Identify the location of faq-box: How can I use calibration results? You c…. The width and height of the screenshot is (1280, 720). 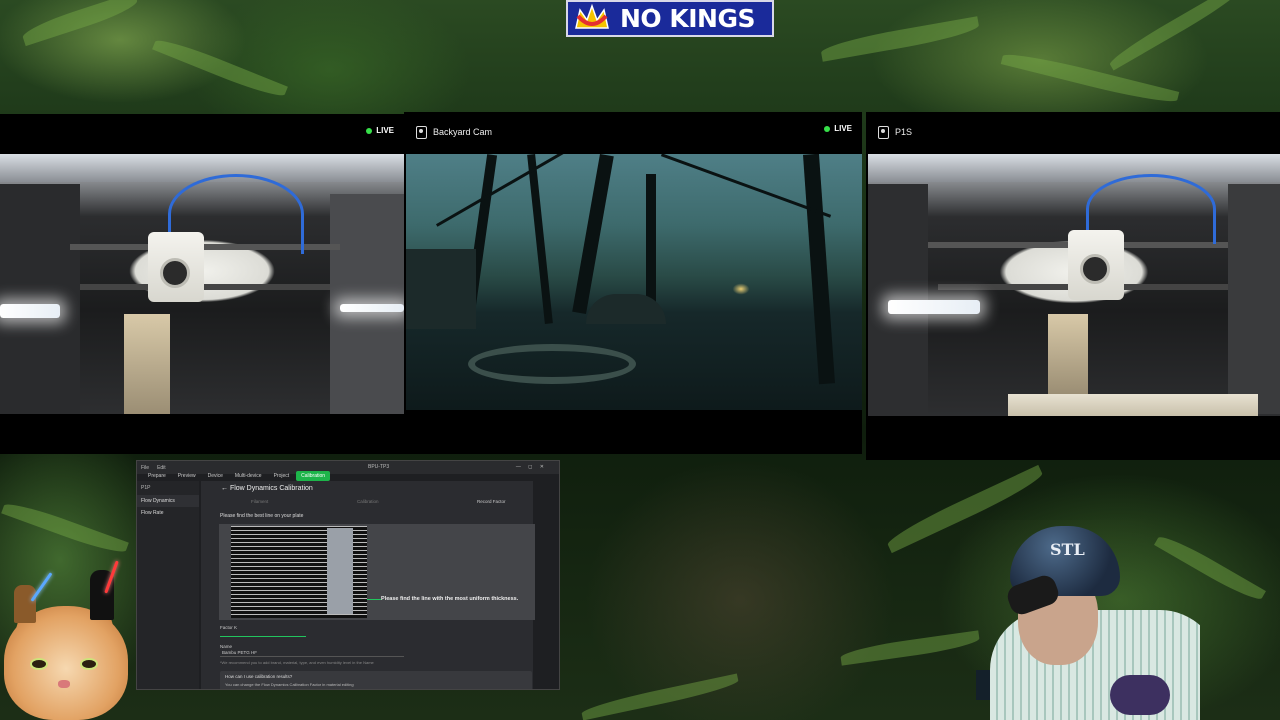
(376, 680).